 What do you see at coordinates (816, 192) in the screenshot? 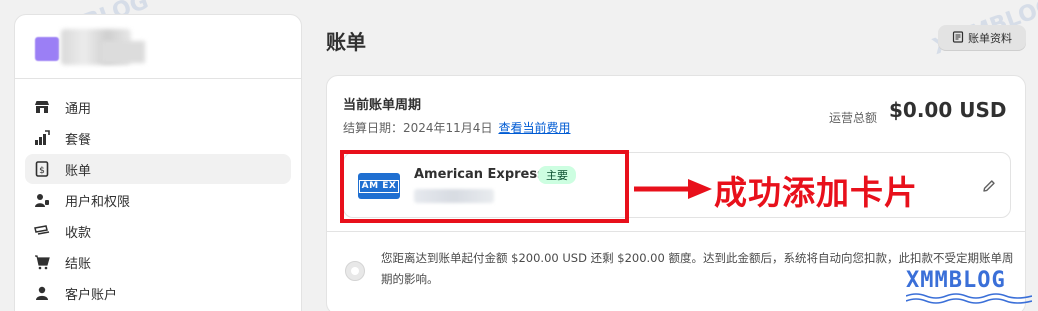
I see `annotation-label: 成功添加卡片` at bounding box center [816, 192].